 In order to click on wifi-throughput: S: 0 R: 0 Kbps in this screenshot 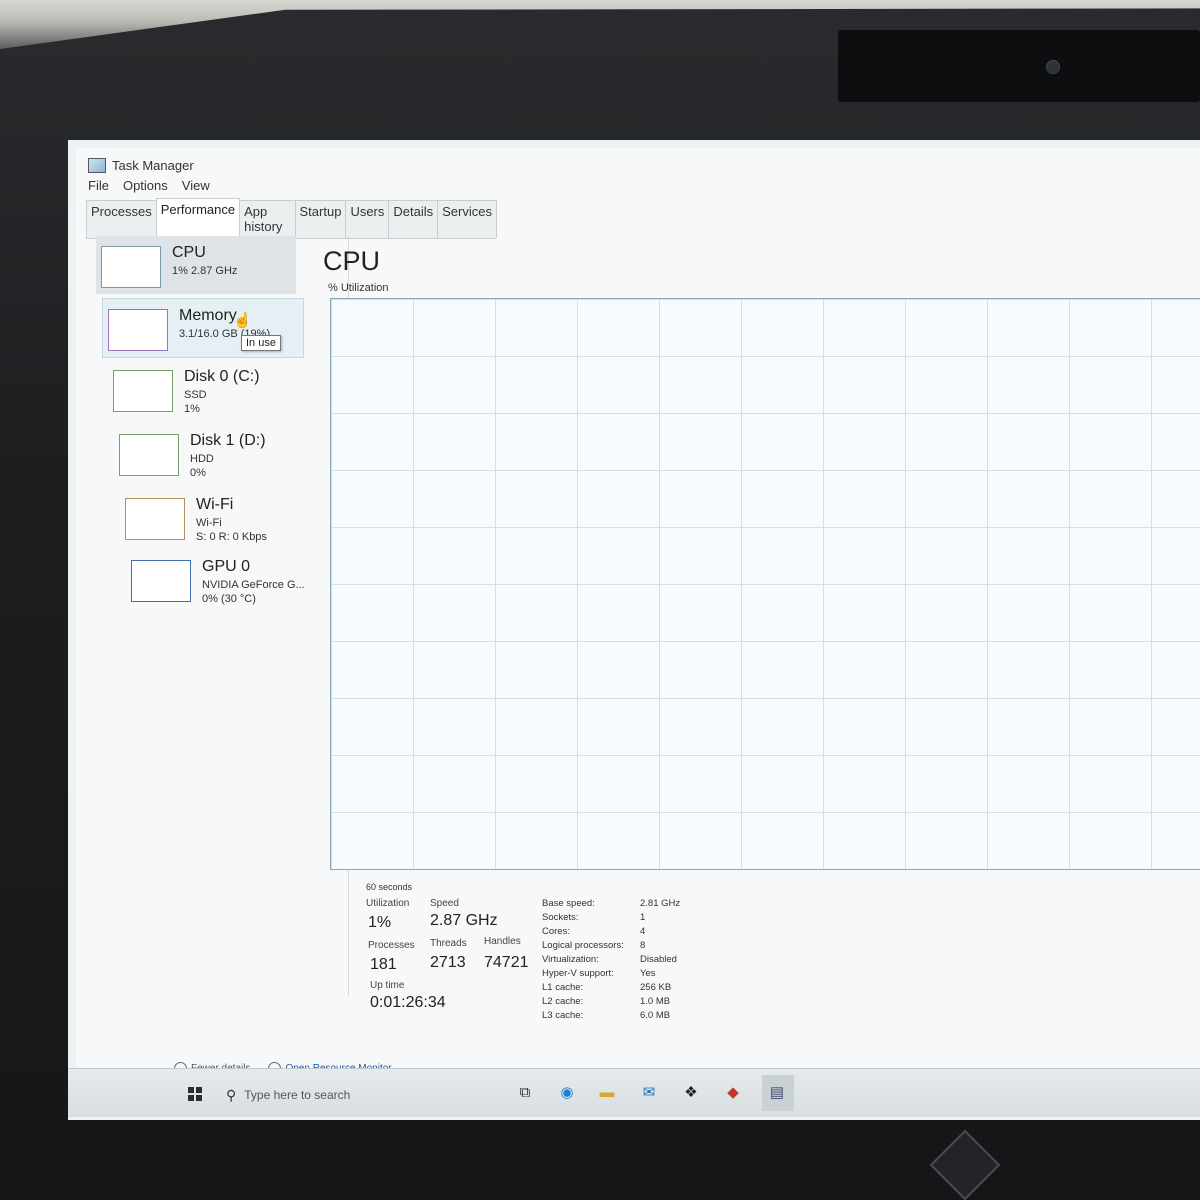, I will do `click(231, 537)`.